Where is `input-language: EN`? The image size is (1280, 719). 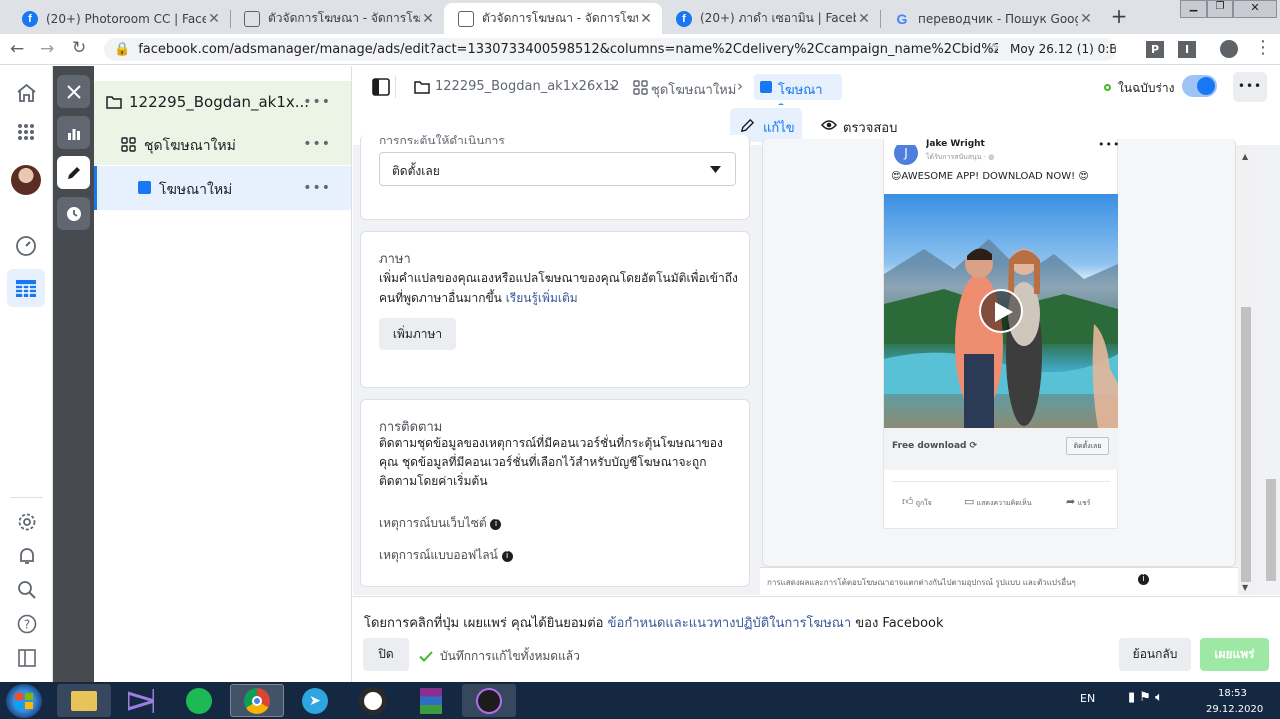 input-language: EN is located at coordinates (1087, 698).